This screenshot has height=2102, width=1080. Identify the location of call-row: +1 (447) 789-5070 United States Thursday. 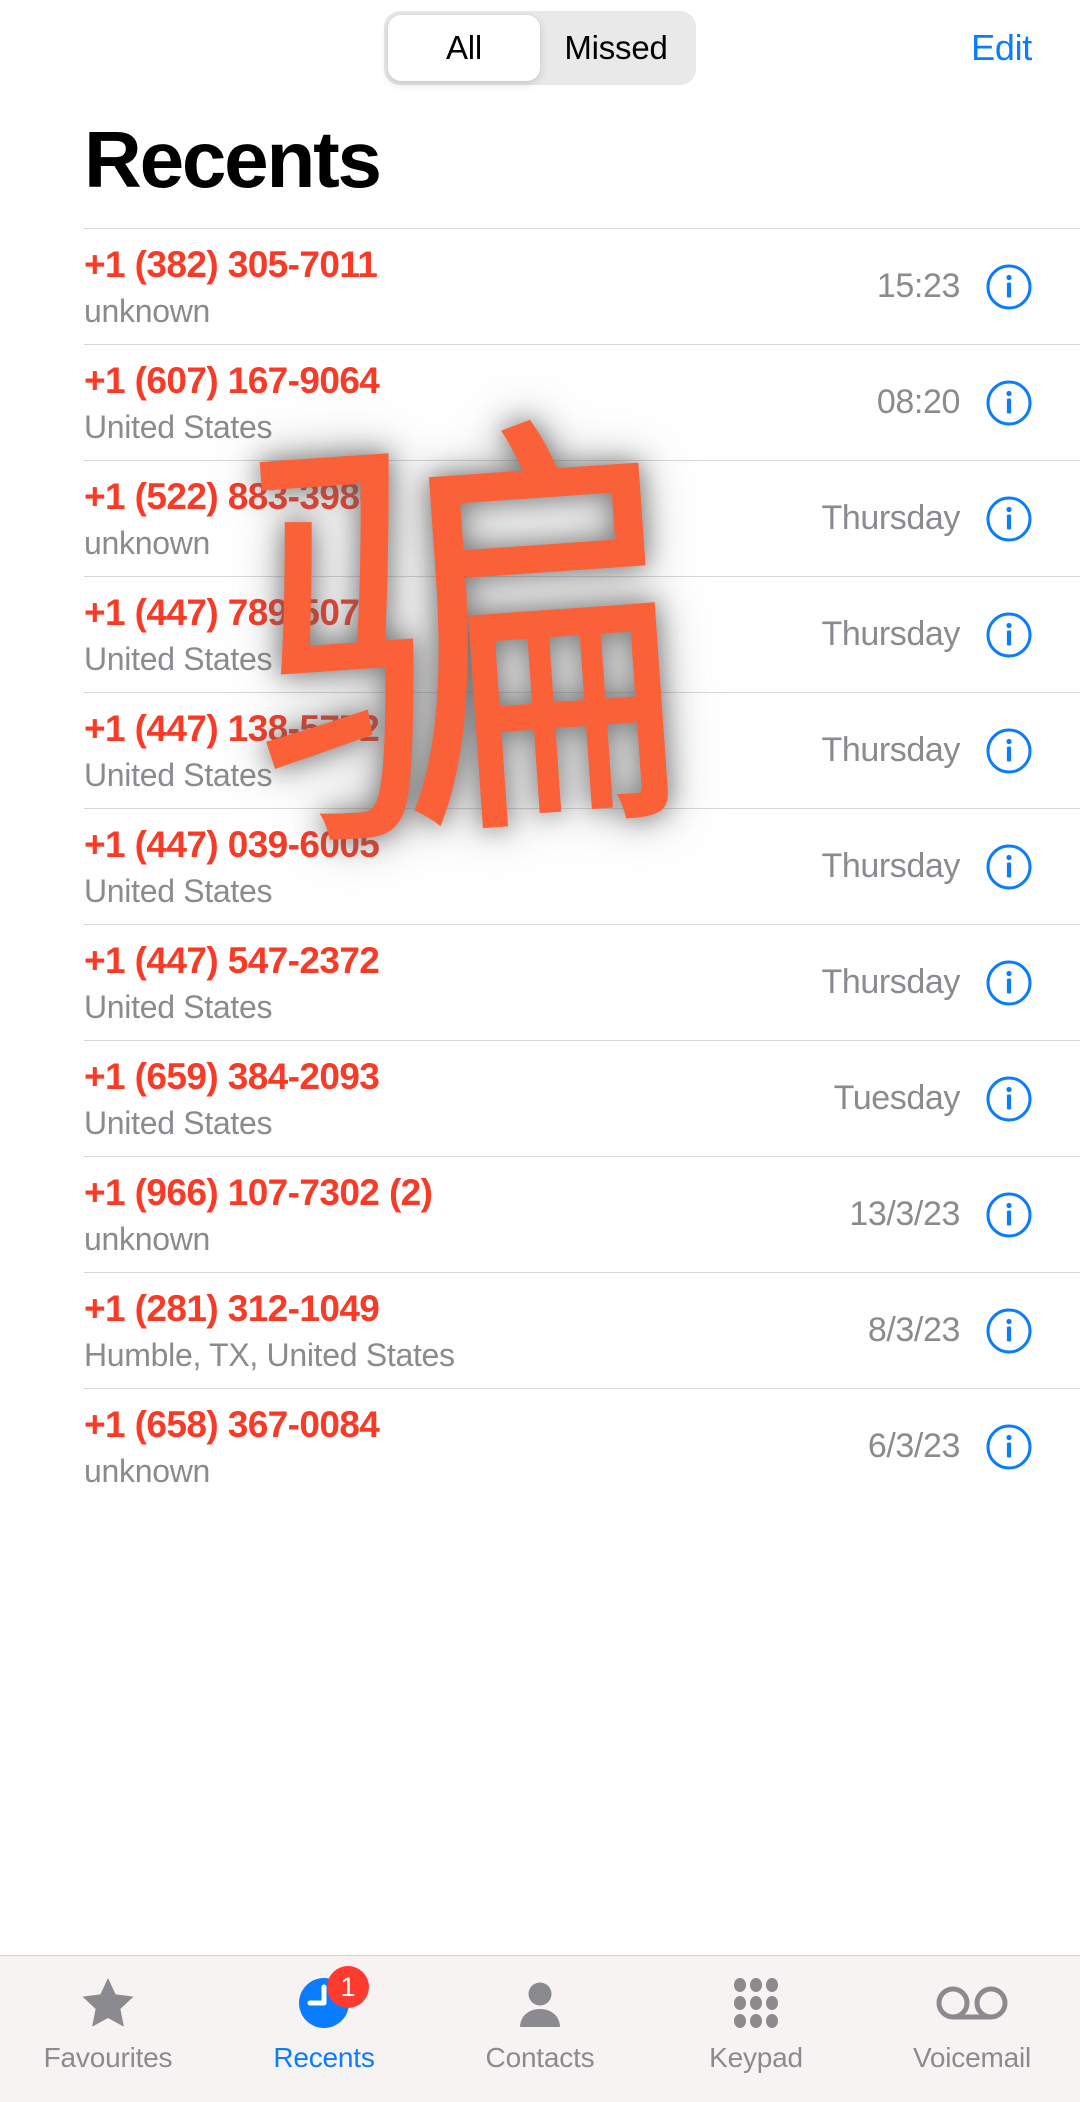
(582, 634).